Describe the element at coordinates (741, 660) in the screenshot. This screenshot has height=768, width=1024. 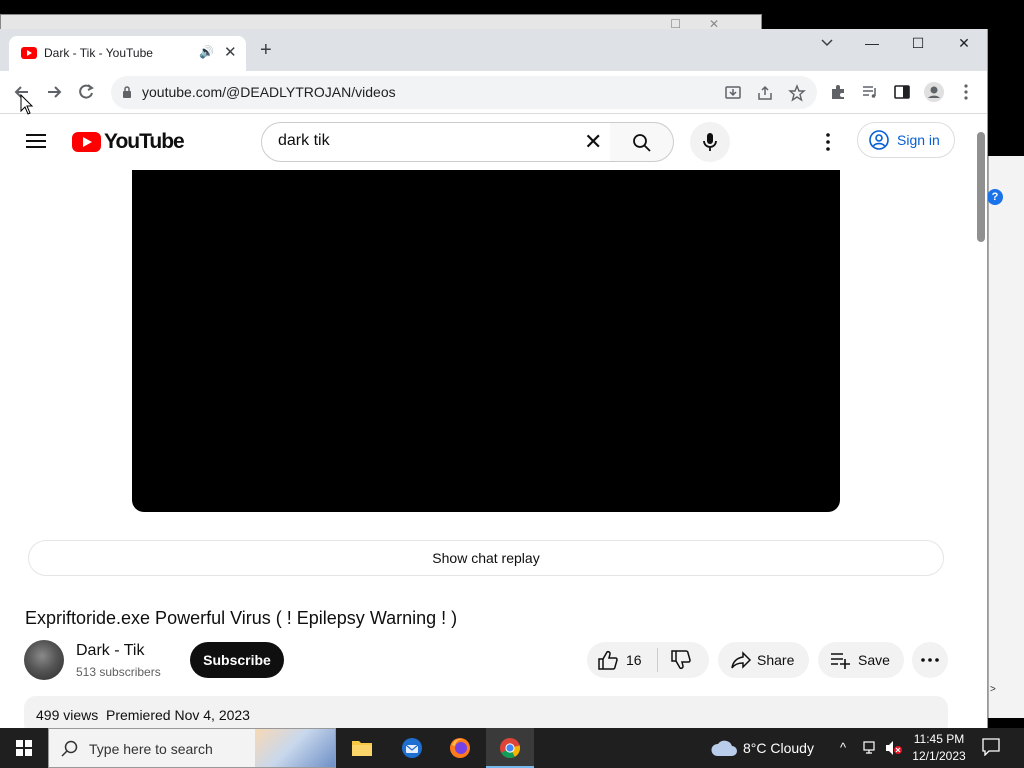
I see `share-arrow-icon` at that location.